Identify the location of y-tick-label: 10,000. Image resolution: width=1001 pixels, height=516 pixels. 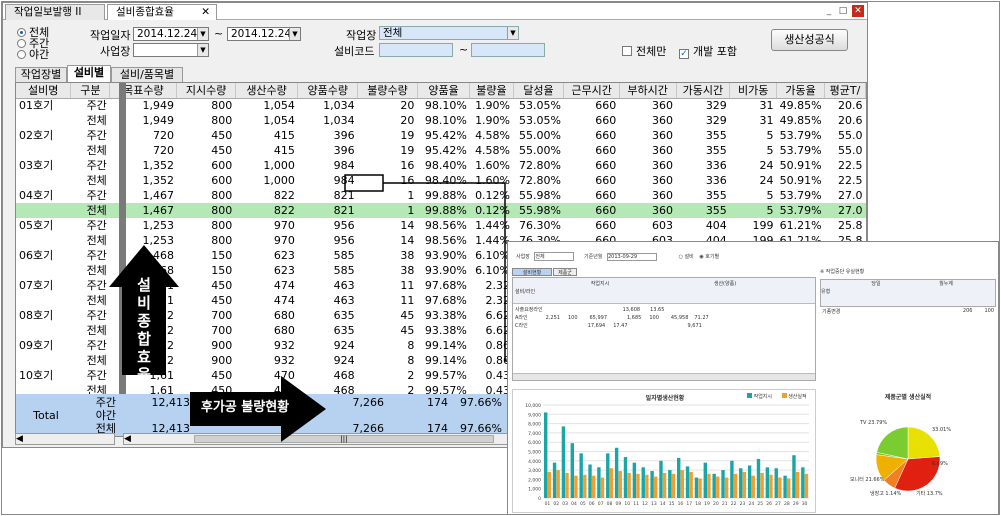
(533, 406).